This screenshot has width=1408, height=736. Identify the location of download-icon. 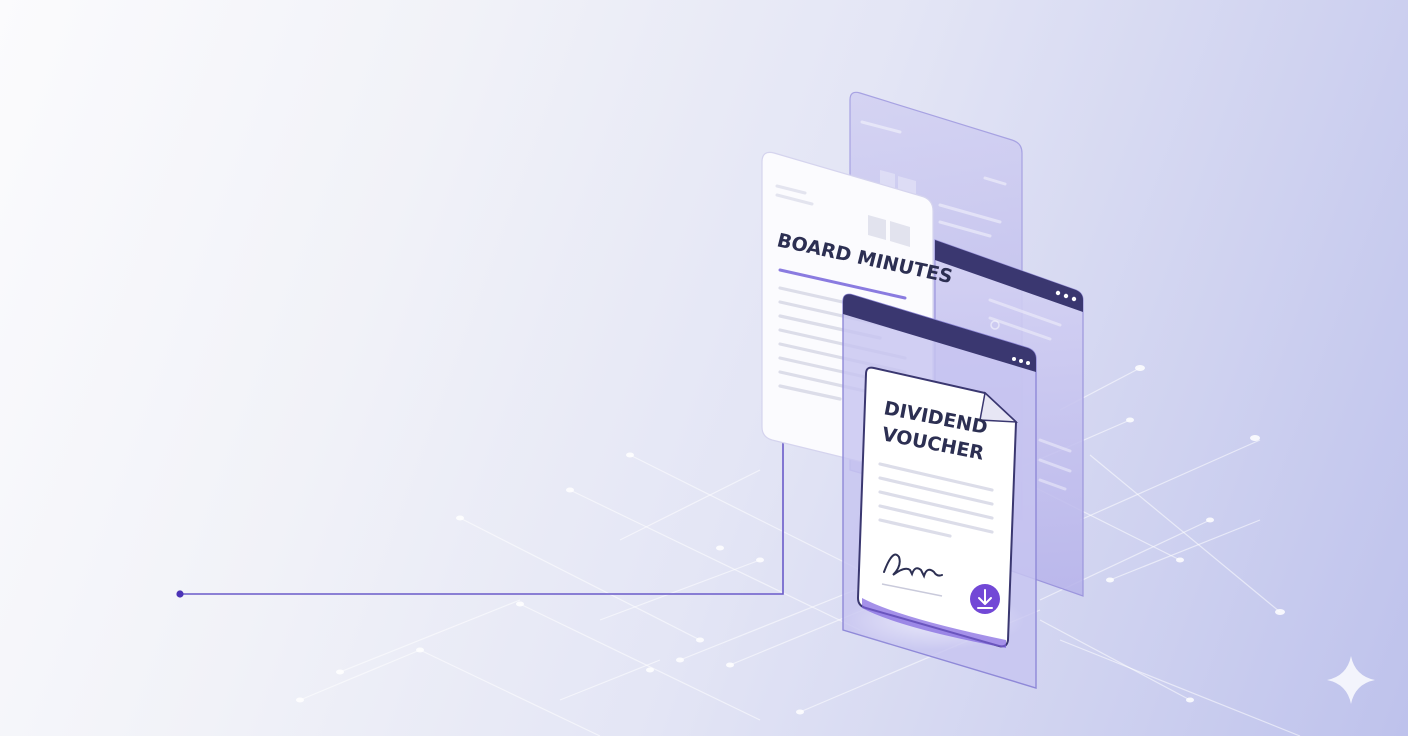
(985, 599).